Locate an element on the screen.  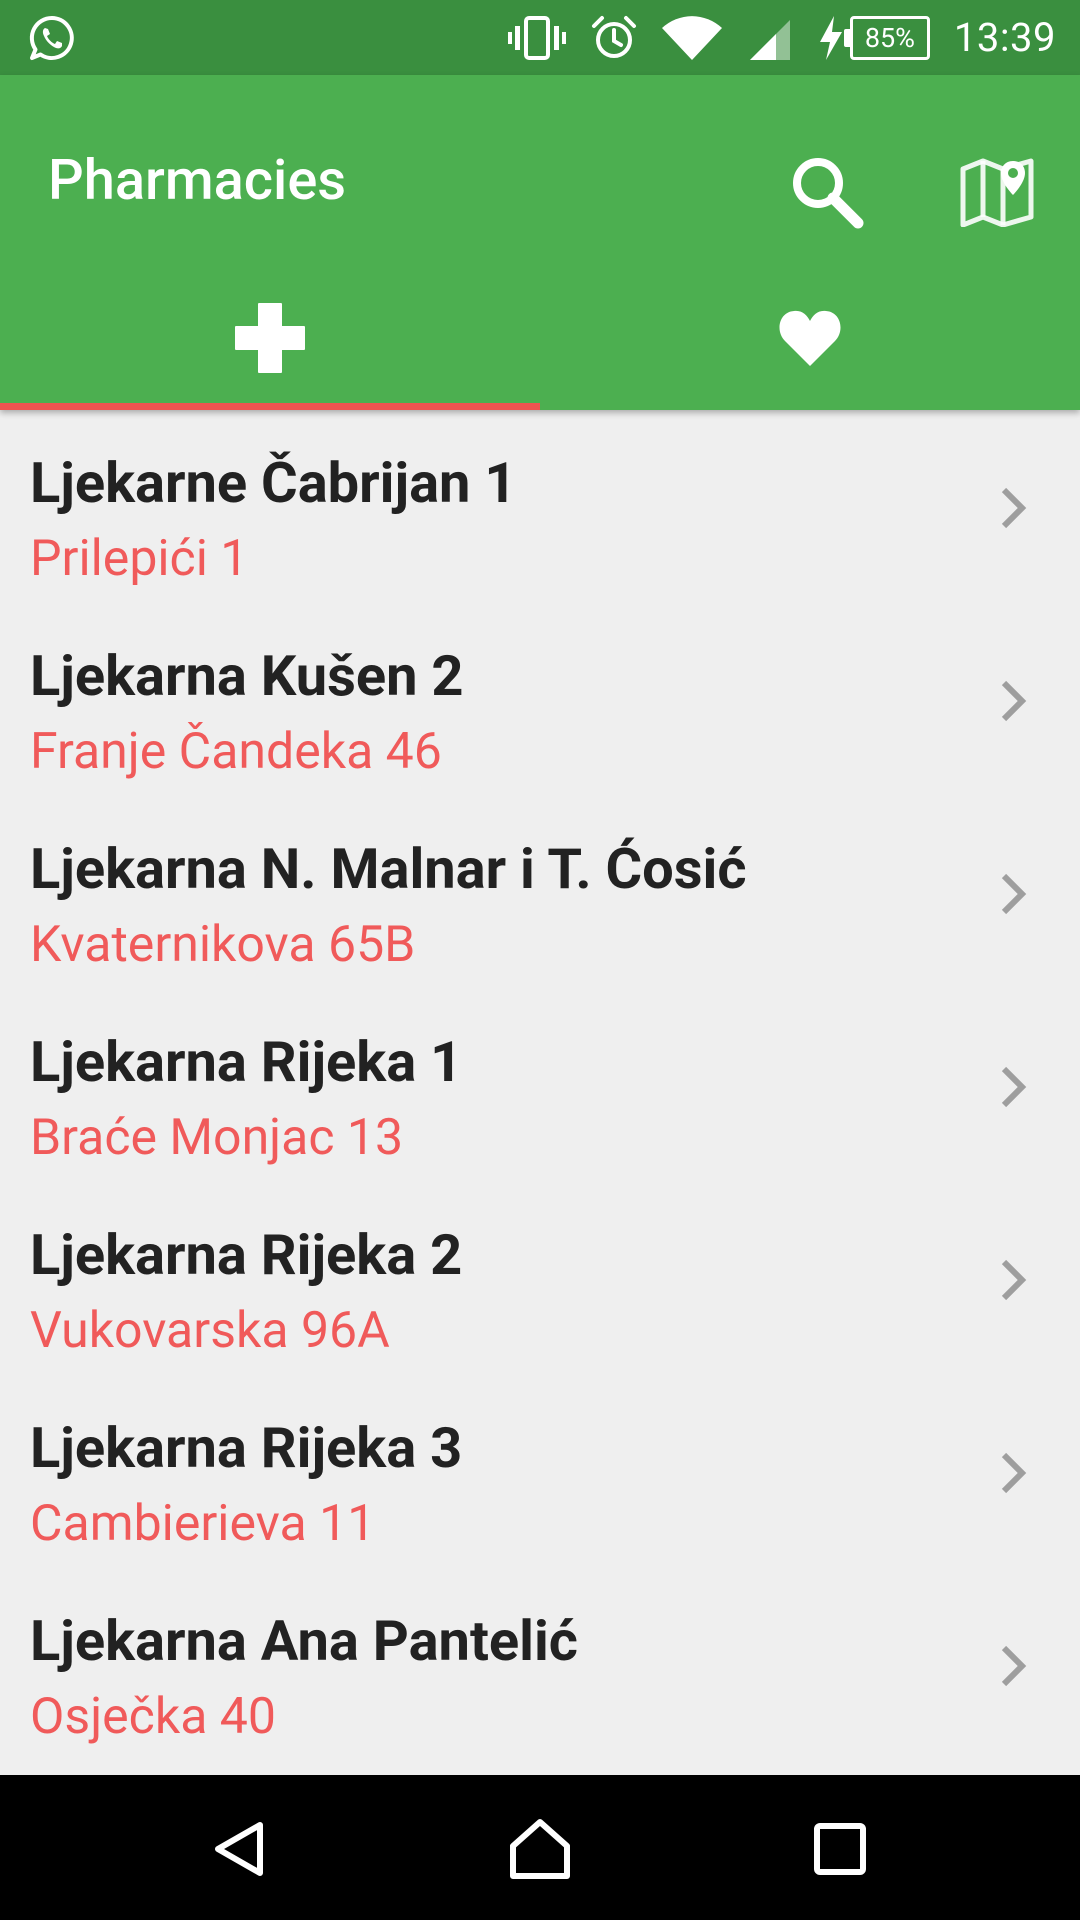
back-button is located at coordinates (240, 1849).